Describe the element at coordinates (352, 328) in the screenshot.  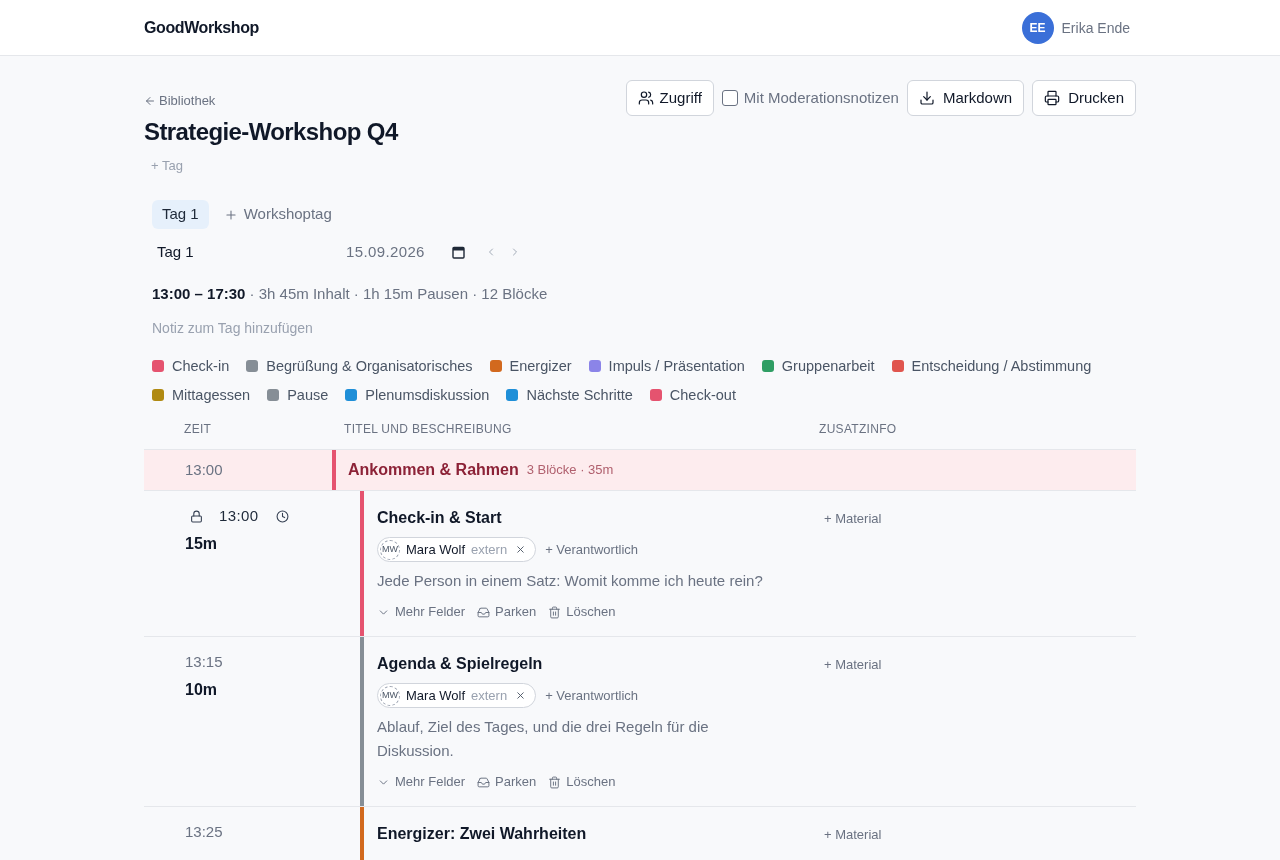
I see `day-note-field: Notiz zum Tag hinzufügen` at that location.